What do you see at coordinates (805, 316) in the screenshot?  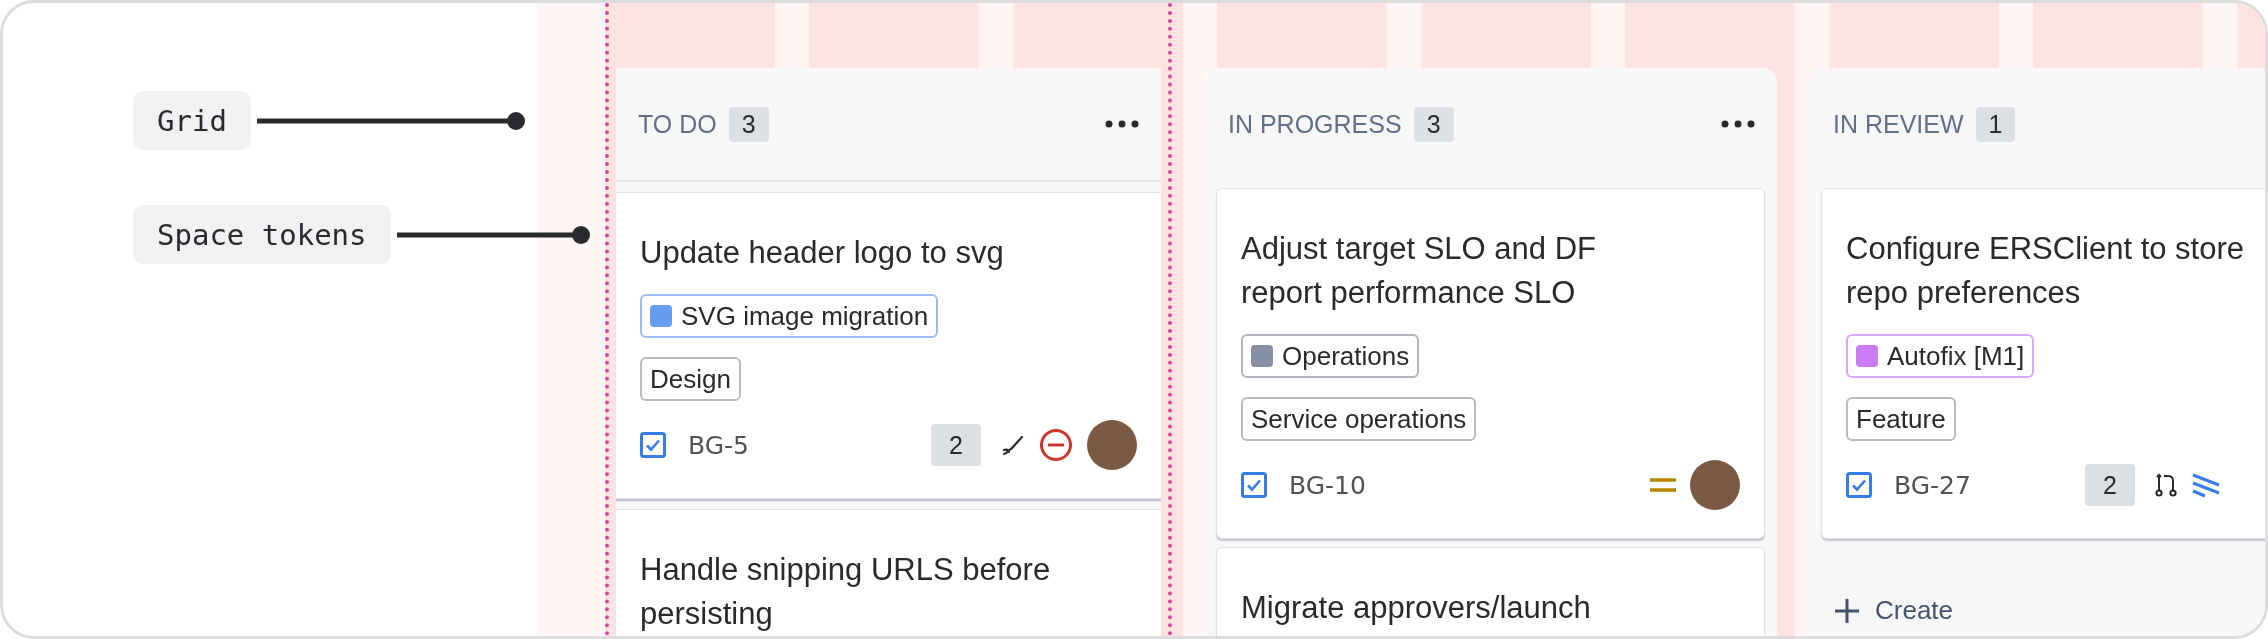 I see `tag-text: SVG image migration` at bounding box center [805, 316].